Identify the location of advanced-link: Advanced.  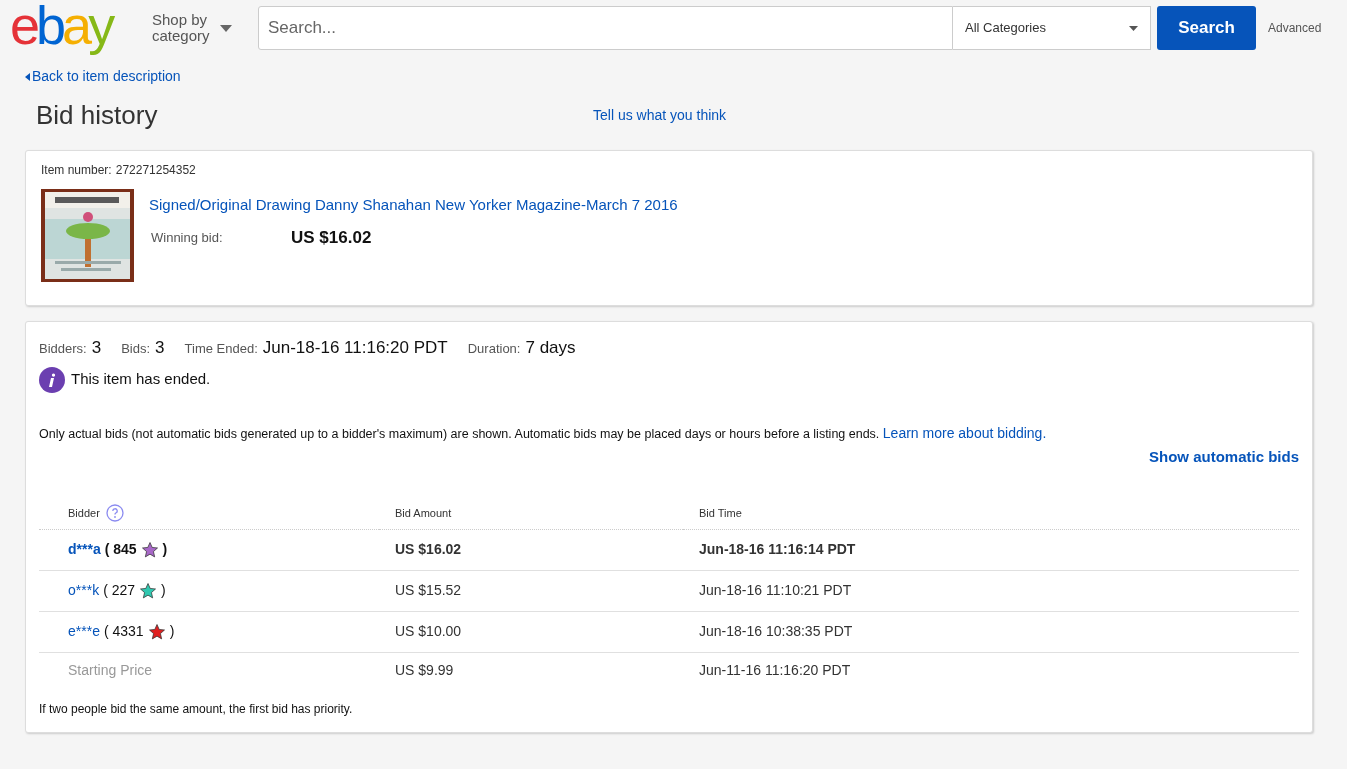
(1295, 28).